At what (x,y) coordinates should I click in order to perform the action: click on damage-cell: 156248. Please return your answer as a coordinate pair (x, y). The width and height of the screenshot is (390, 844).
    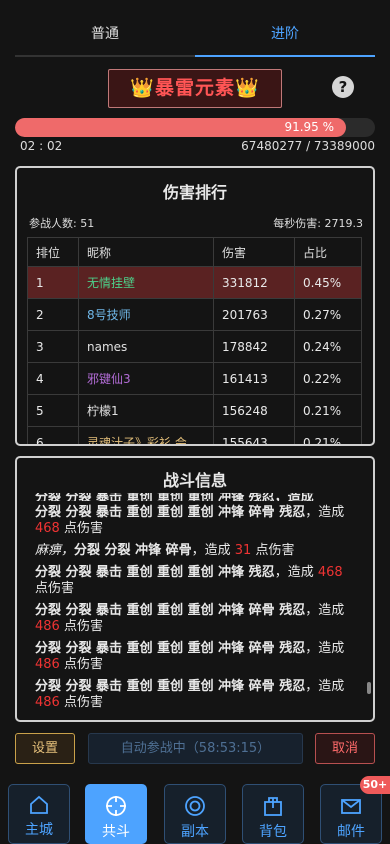
    Looking at the image, I should click on (254, 410).